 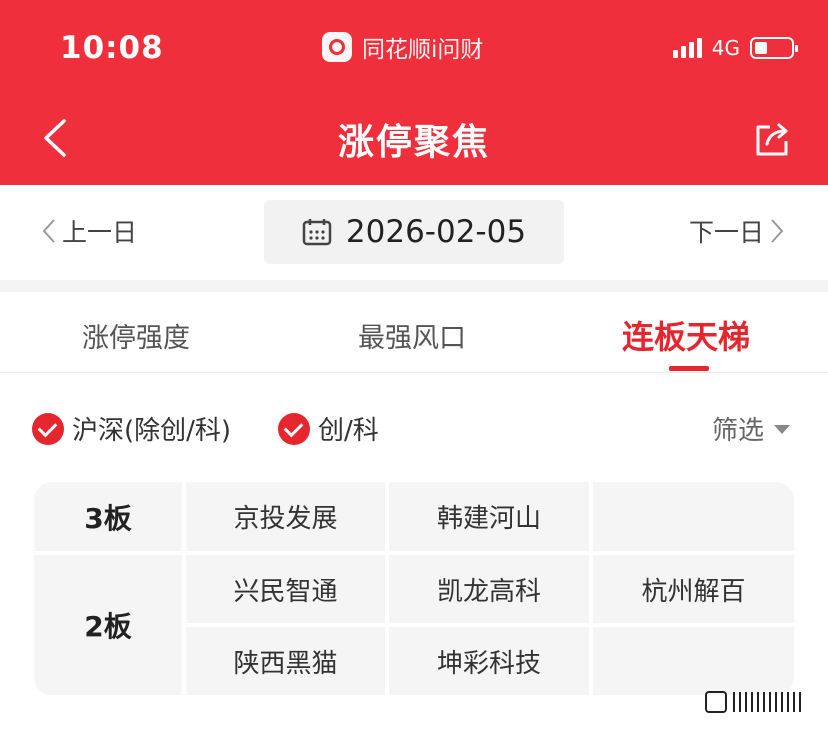 I want to click on section-divider, so click(x=414, y=286).